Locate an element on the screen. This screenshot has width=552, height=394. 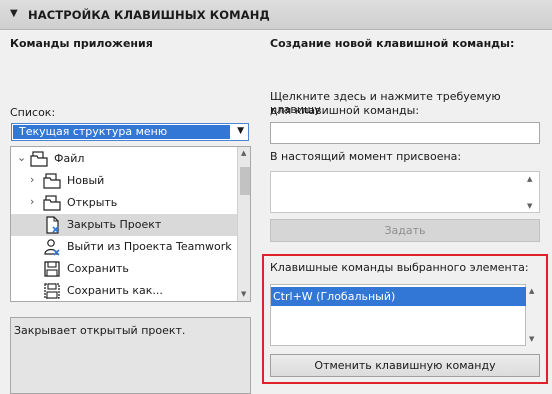
tree-item-file: ⌄ Файл is located at coordinates (124, 159).